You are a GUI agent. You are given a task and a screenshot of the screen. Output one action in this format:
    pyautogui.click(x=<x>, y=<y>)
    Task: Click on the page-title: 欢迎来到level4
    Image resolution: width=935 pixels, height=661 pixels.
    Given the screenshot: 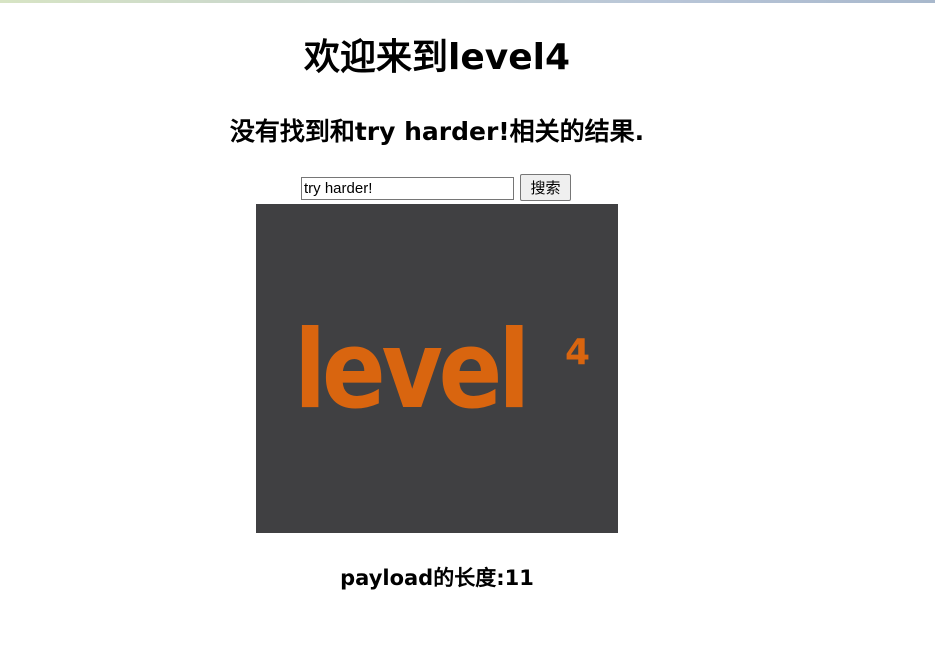 What is the action you would take?
    pyautogui.click(x=437, y=57)
    